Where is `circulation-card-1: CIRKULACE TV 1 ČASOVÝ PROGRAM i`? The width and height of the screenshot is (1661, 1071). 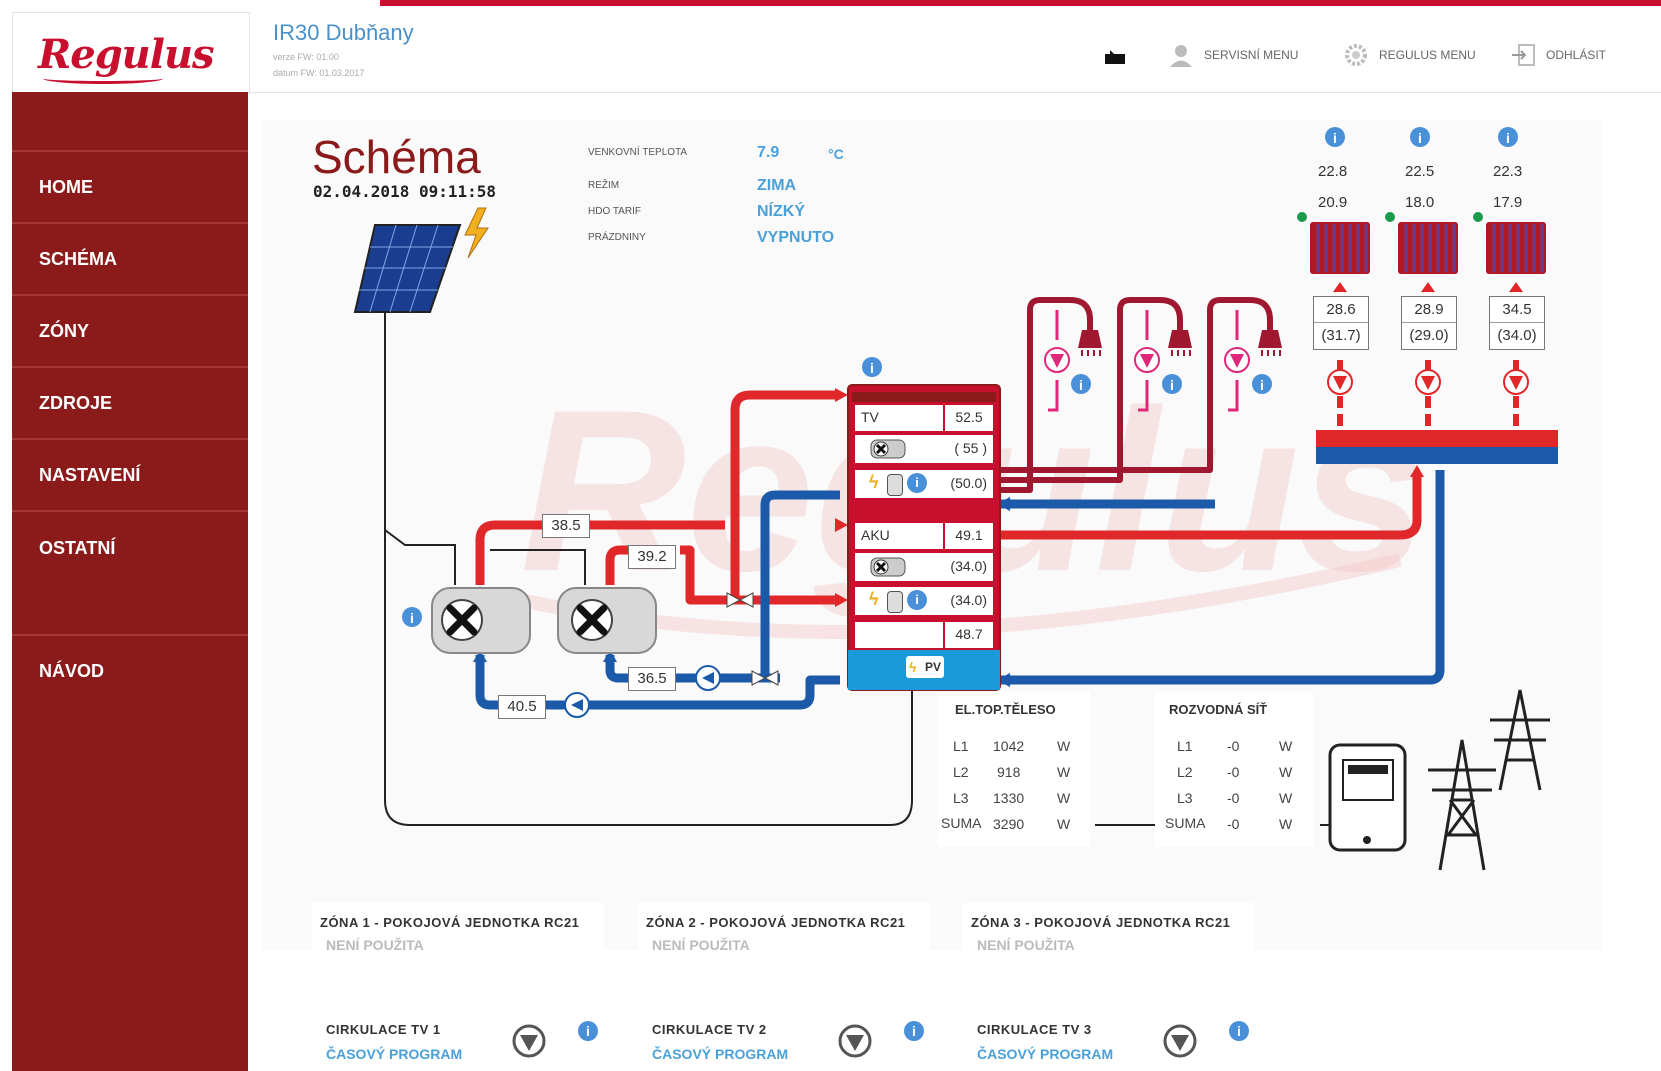 circulation-card-1: CIRKULACE TV 1 ČASOVÝ PROGRAM i is located at coordinates (458, 1040).